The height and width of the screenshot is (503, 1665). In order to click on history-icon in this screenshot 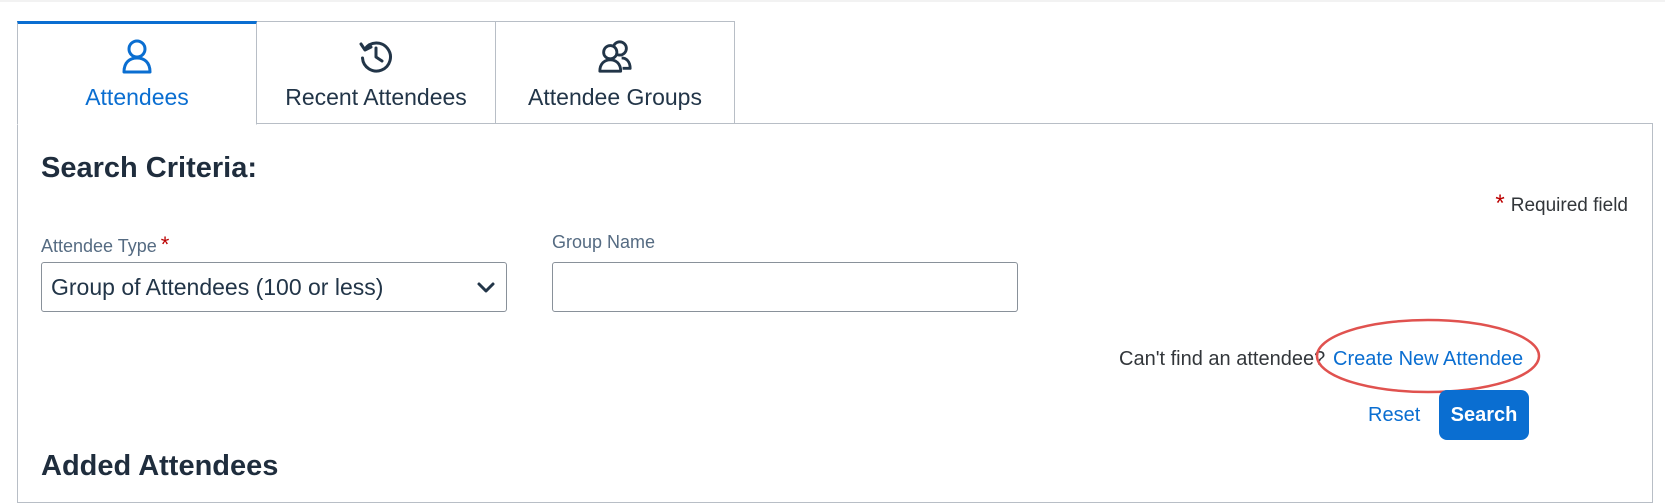, I will do `click(376, 56)`.